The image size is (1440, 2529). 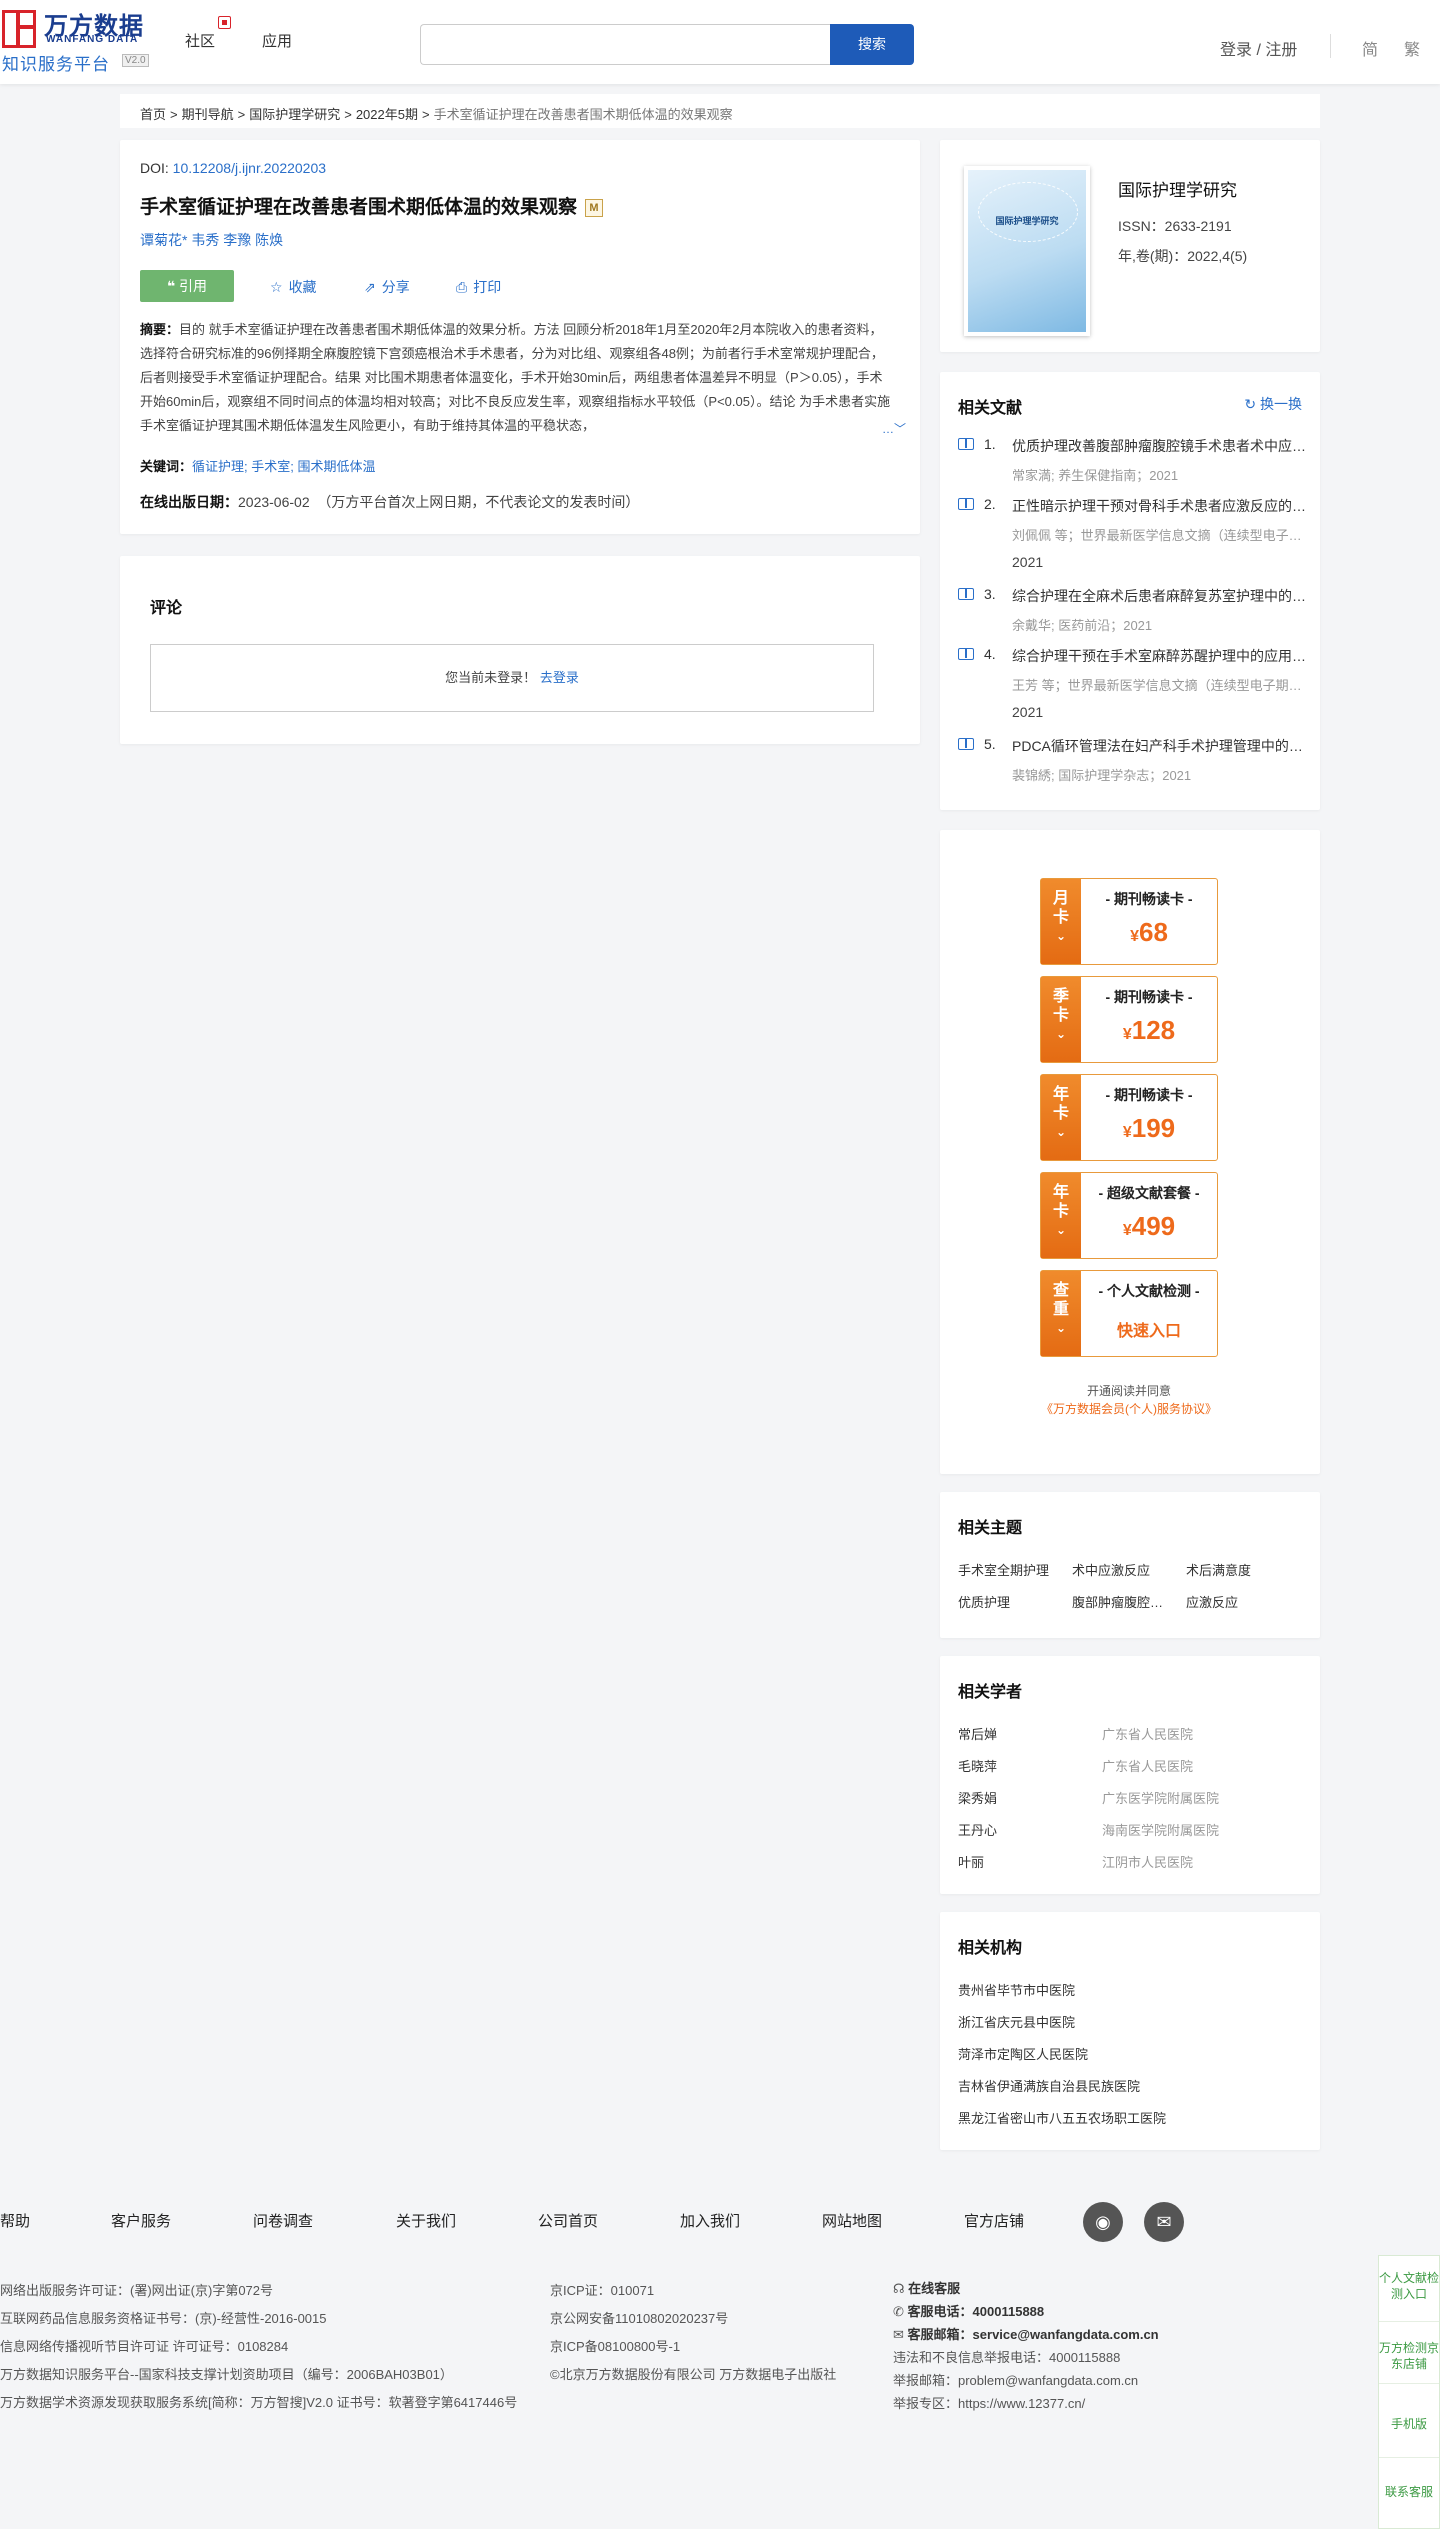 What do you see at coordinates (568, 2220) in the screenshot?
I see `footer-link-company: 公司首页` at bounding box center [568, 2220].